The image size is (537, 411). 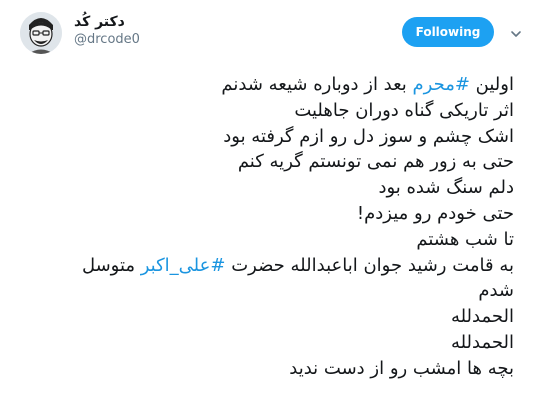 I want to click on tweet-line-4: حتی به زور هم نمی تونستم گریه کنم, so click(x=375, y=162).